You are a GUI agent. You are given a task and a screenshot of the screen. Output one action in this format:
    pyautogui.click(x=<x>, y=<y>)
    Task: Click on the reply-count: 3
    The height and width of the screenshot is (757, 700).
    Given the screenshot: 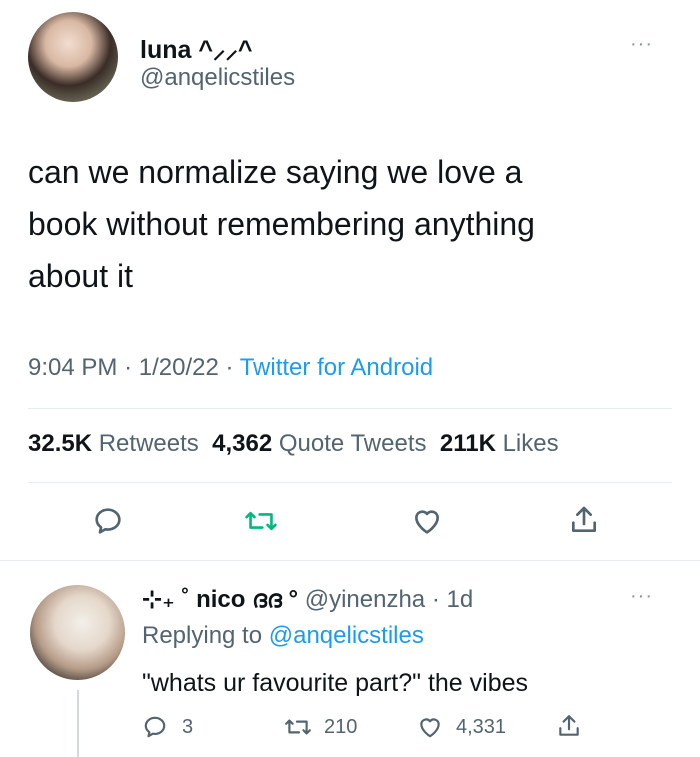 What is the action you would take?
    pyautogui.click(x=188, y=726)
    